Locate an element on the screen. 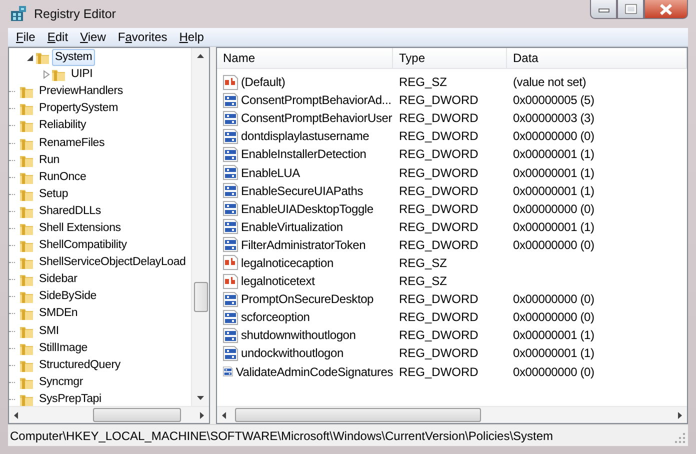 The width and height of the screenshot is (696, 454). tree-item: SideBySide is located at coordinates (68, 297).